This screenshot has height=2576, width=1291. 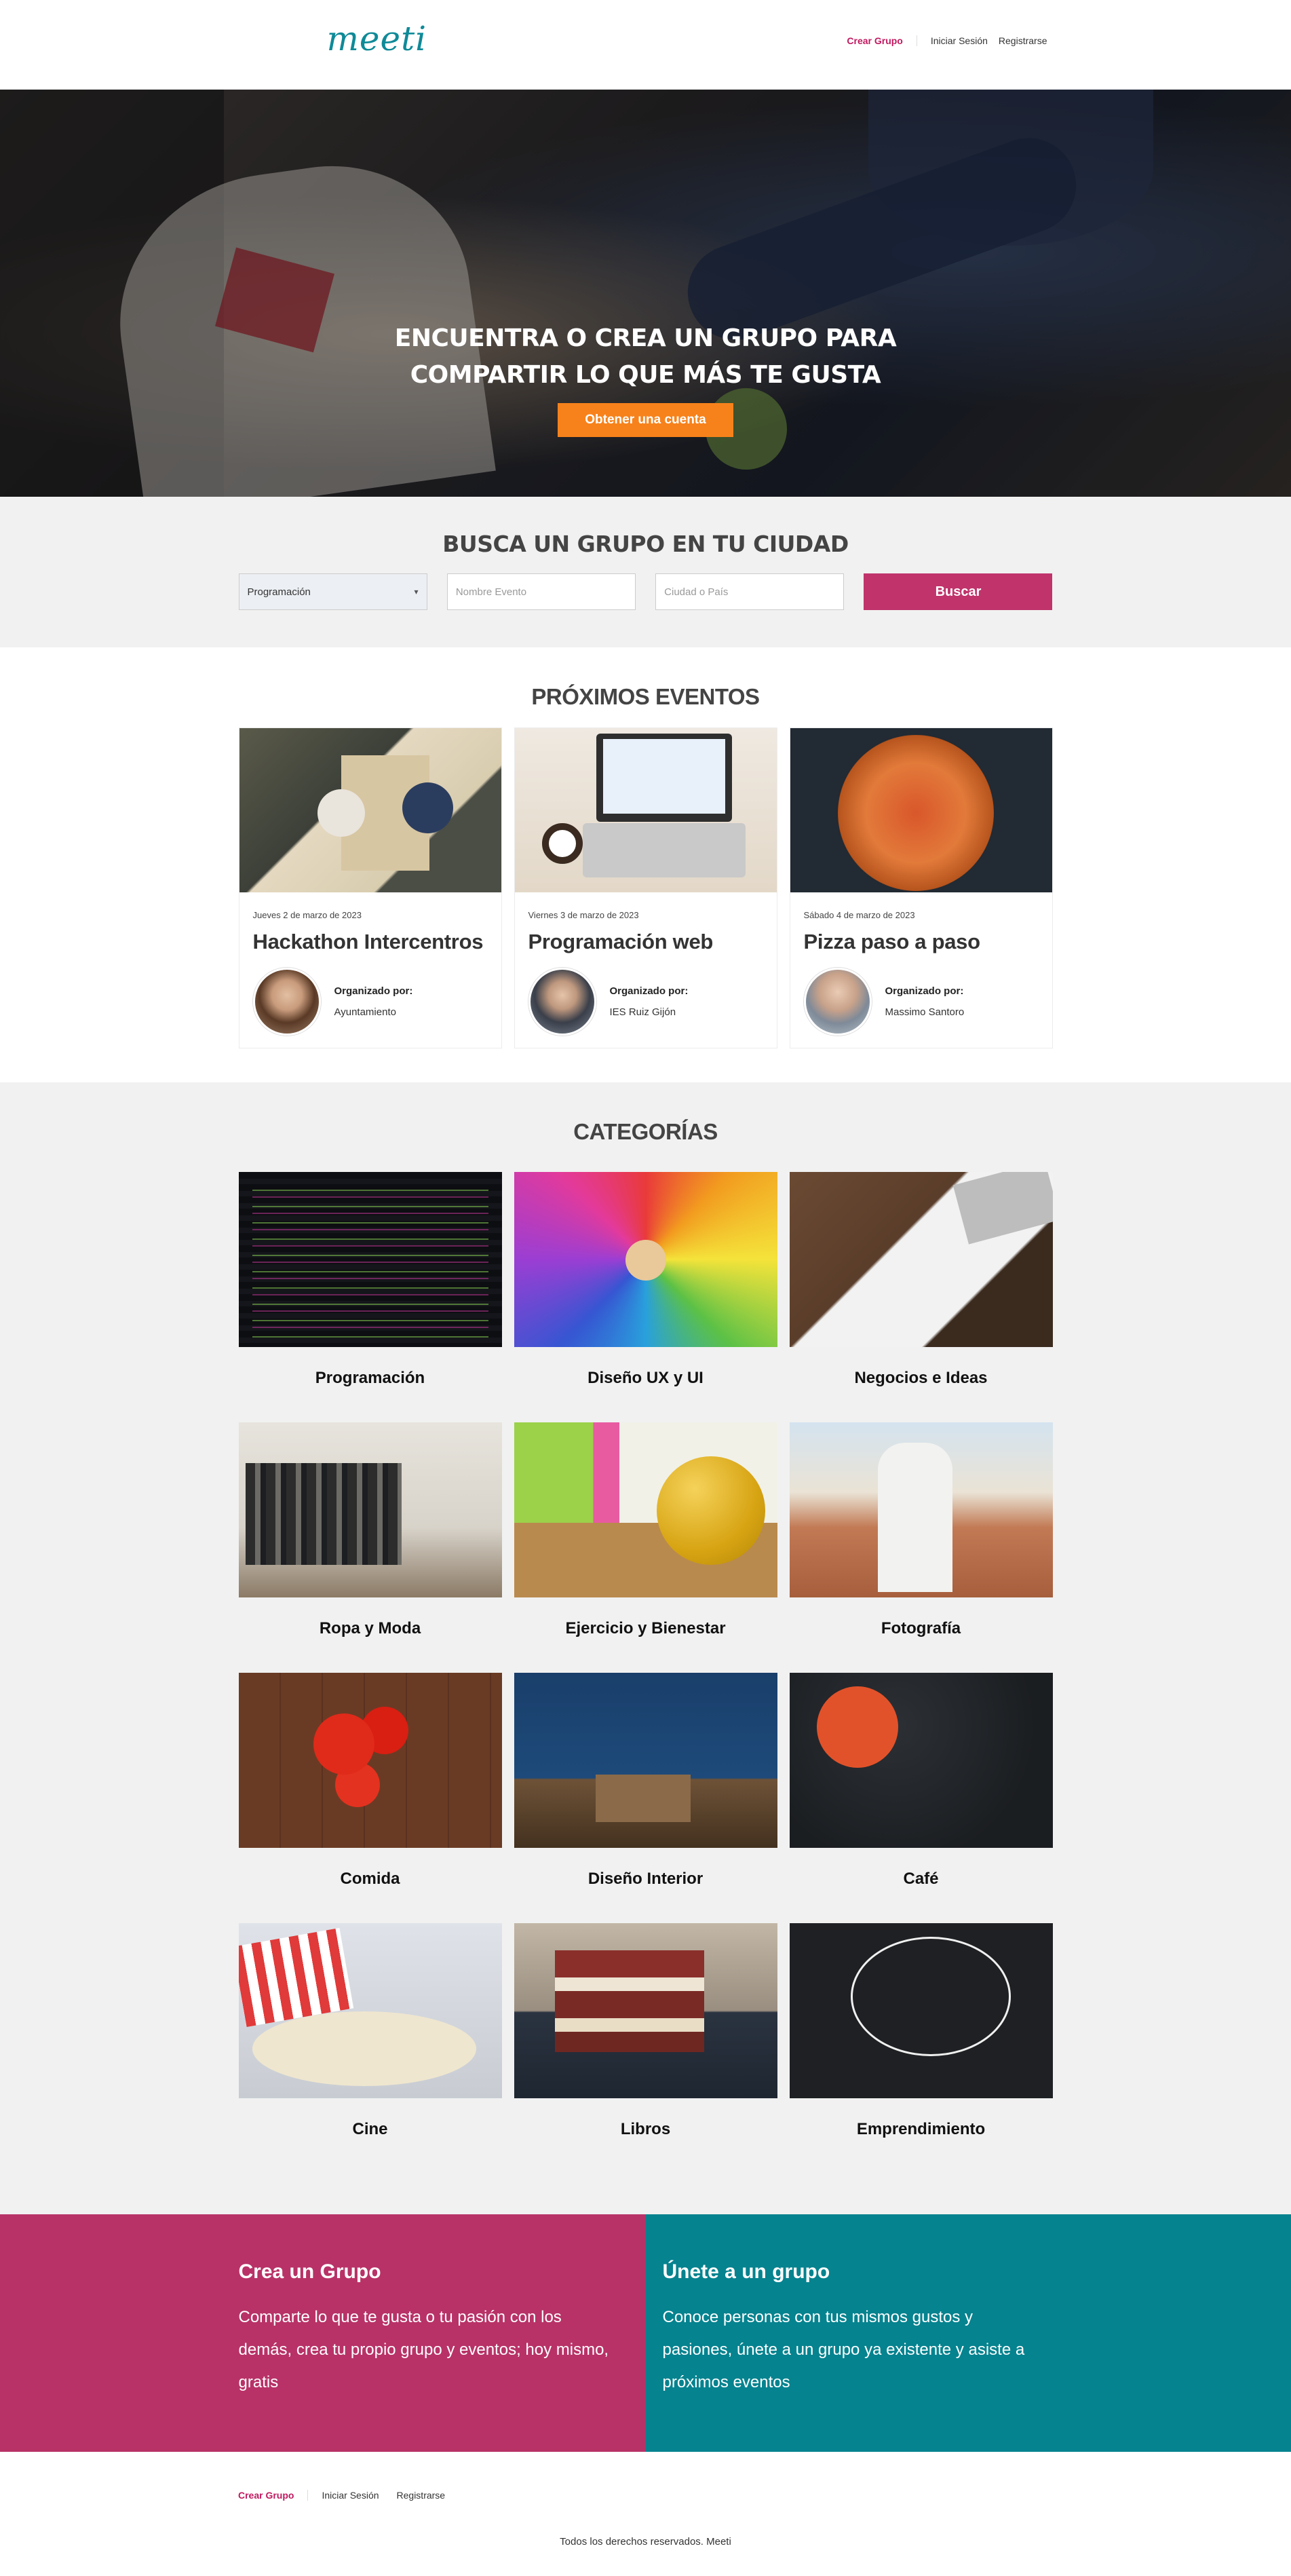 I want to click on get-account-button: Obtener una cuenta, so click(x=645, y=420).